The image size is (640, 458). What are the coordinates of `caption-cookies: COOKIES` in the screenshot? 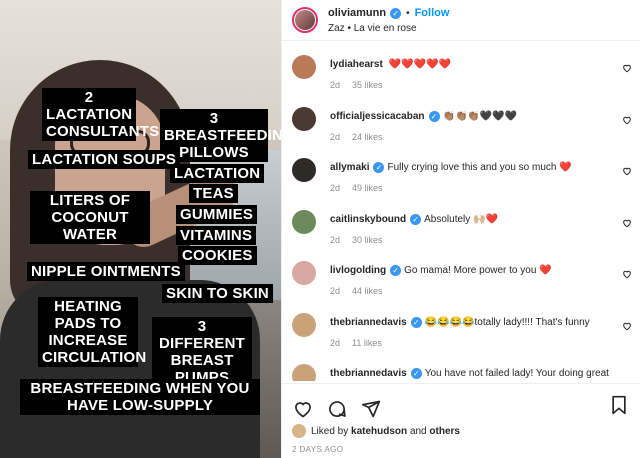 It's located at (217, 255).